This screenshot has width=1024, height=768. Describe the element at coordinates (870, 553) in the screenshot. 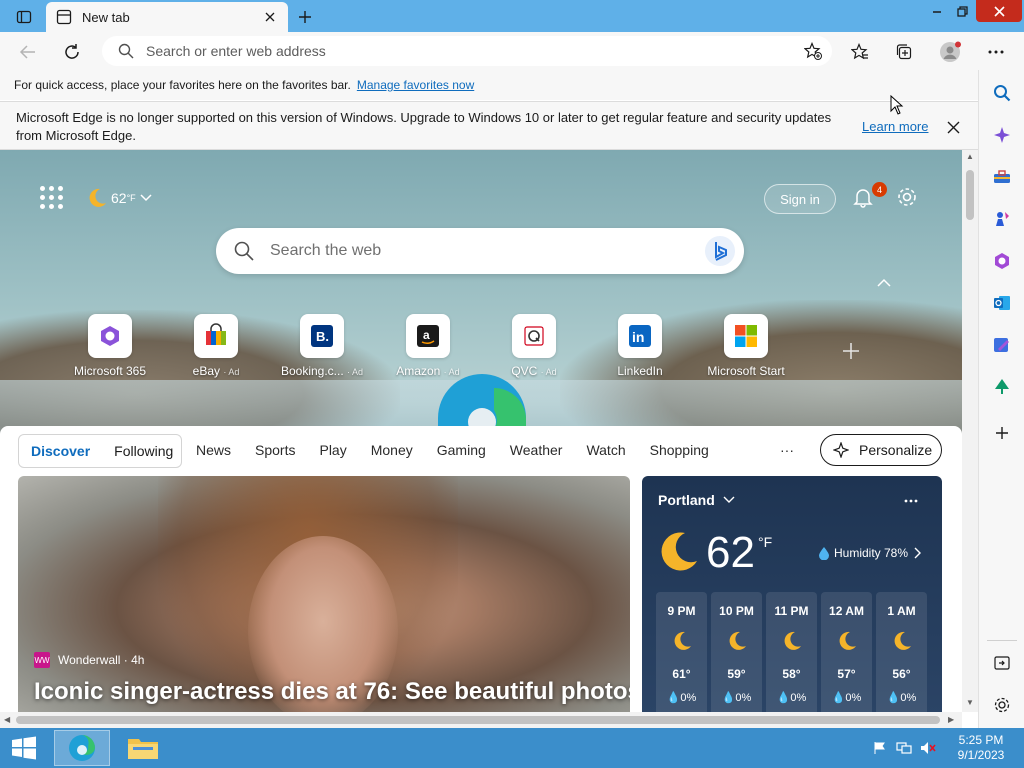

I see `weather-humidity: Humidity 78%` at that location.